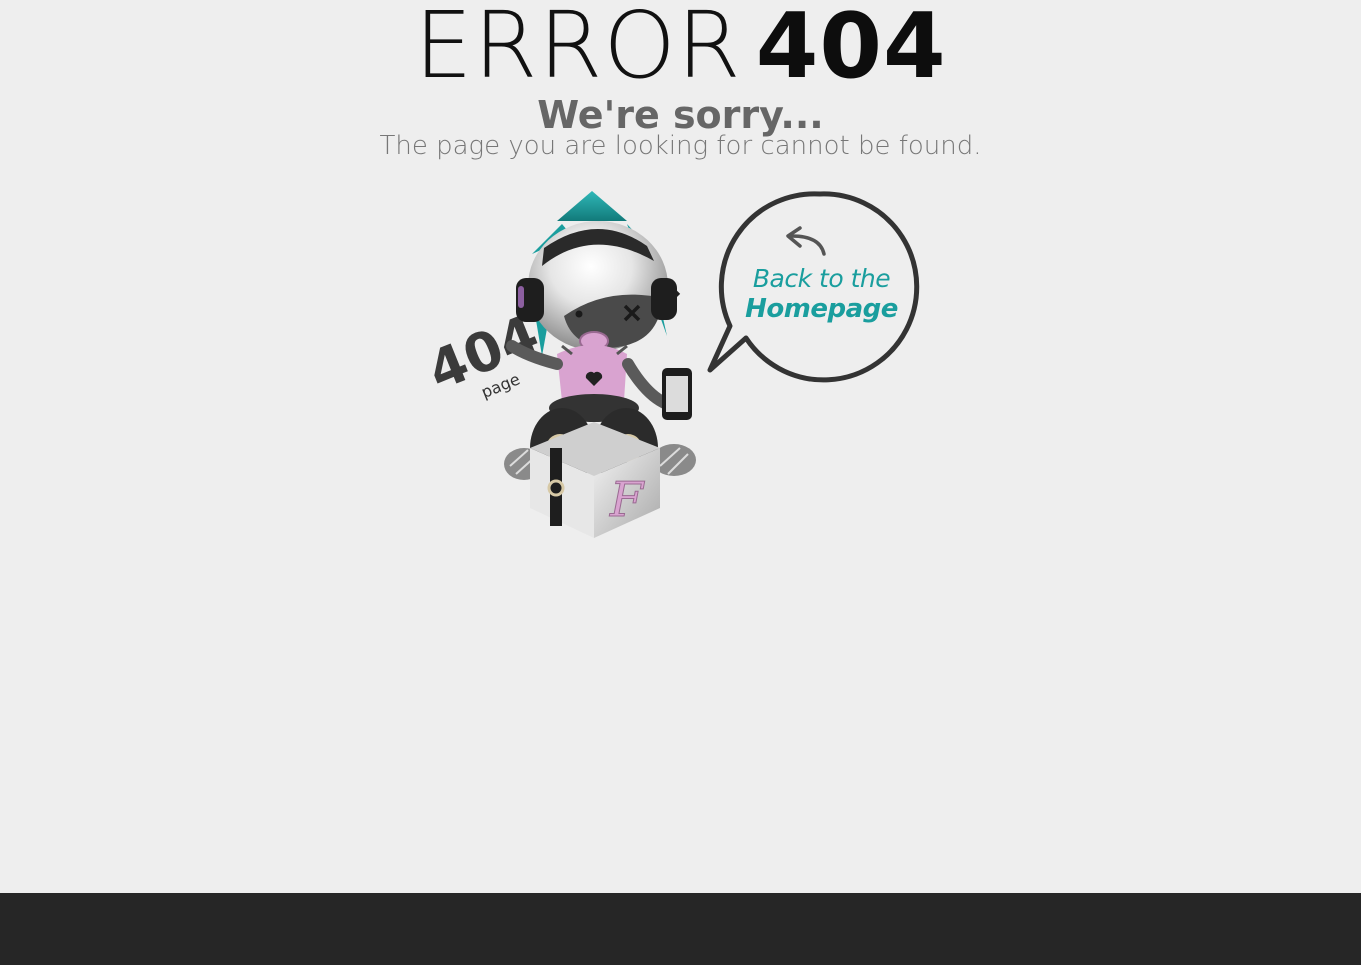  Describe the element at coordinates (821, 278) in the screenshot. I see `back-to-the-label: Back to the` at that location.